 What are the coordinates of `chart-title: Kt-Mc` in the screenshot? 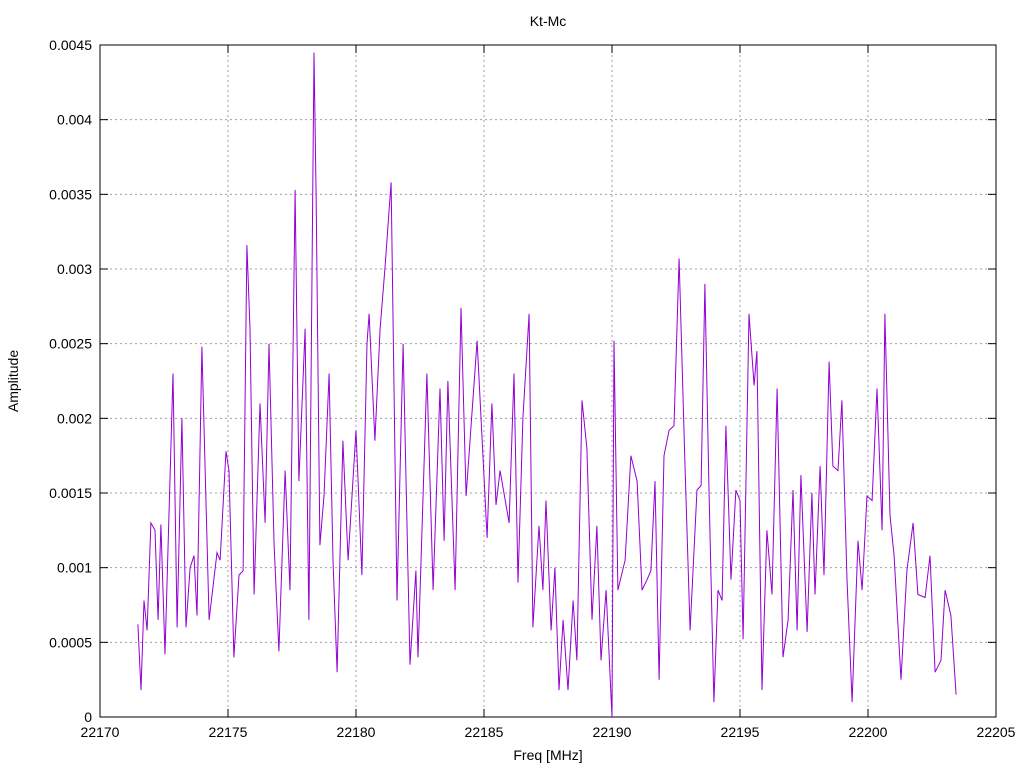 It's located at (548, 21).